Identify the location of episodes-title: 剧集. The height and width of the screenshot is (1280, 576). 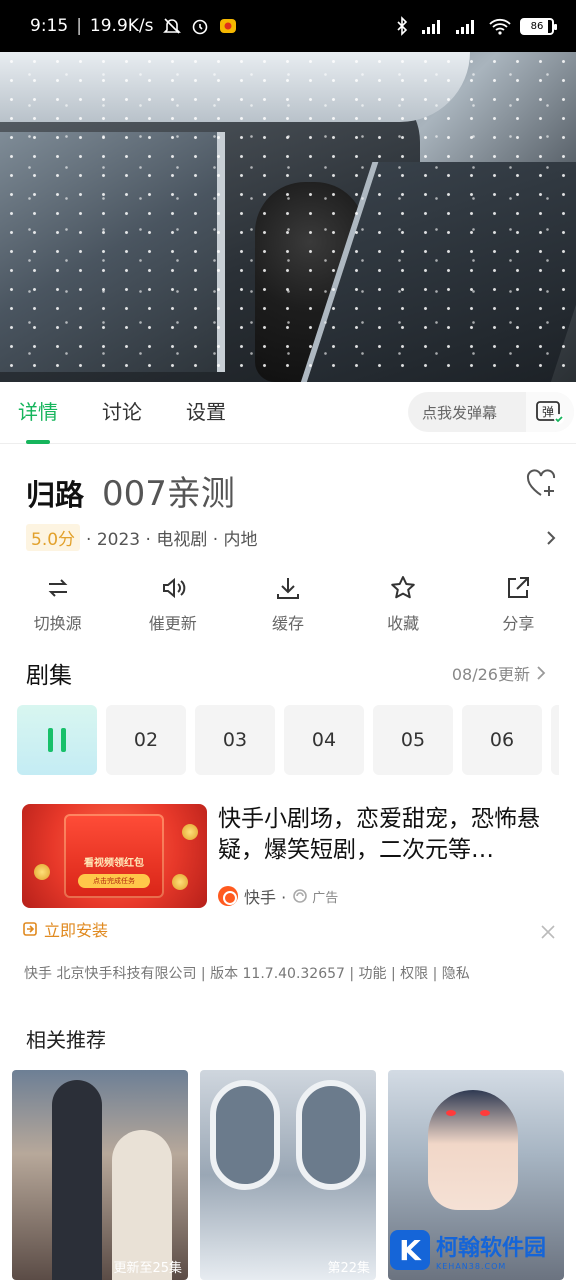
(49, 676).